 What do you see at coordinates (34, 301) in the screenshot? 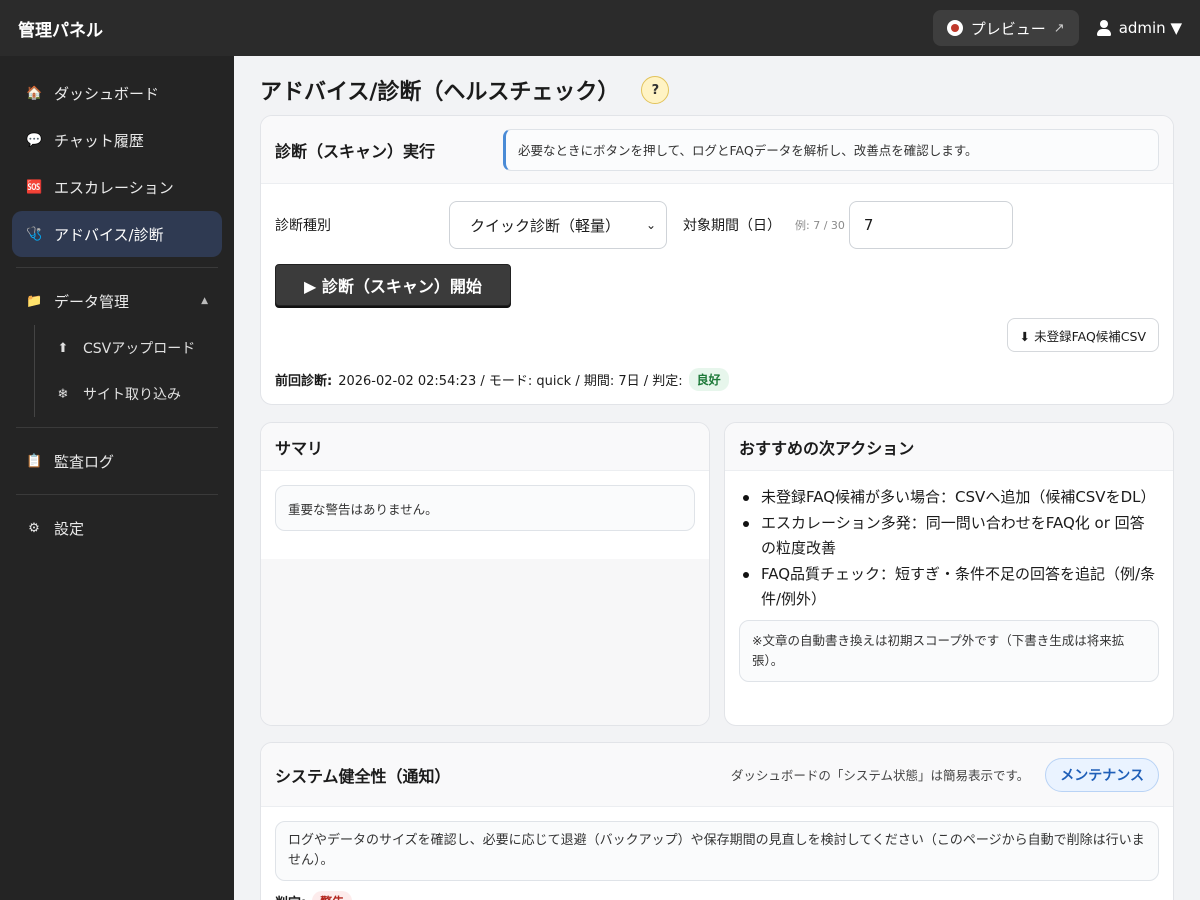
I see `folder-icon: 📁` at bounding box center [34, 301].